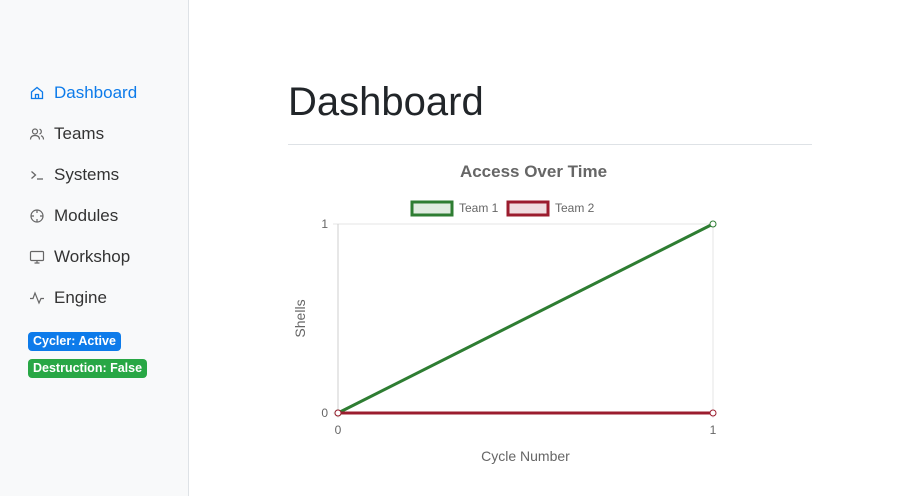 This screenshot has width=910, height=496. Describe the element at coordinates (324, 413) in the screenshot. I see `y-tick-label: 0` at that location.